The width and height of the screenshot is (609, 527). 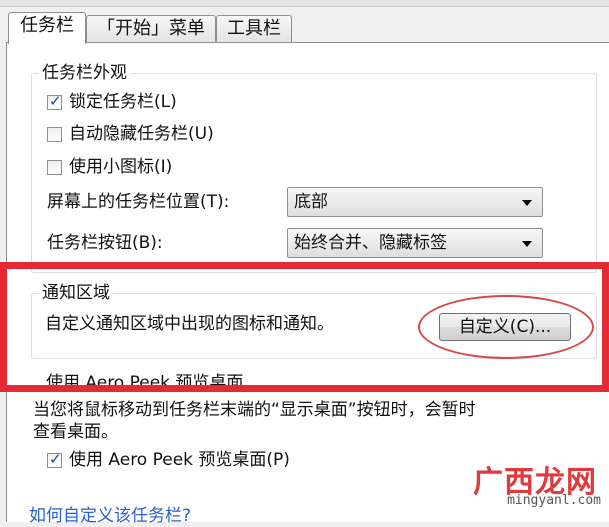 I want to click on taskbar-buttons-label: 任务栏按钮(B):, so click(x=105, y=243).